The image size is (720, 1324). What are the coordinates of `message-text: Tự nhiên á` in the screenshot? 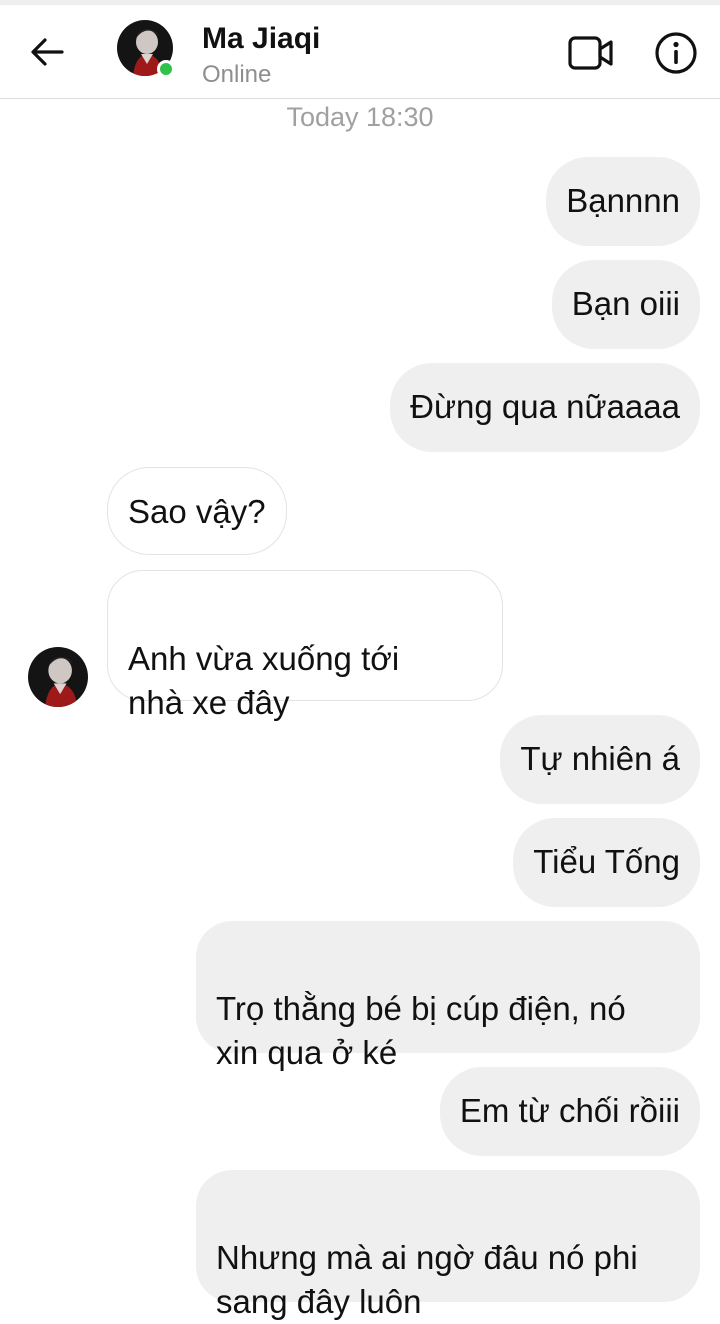 It's located at (600, 758).